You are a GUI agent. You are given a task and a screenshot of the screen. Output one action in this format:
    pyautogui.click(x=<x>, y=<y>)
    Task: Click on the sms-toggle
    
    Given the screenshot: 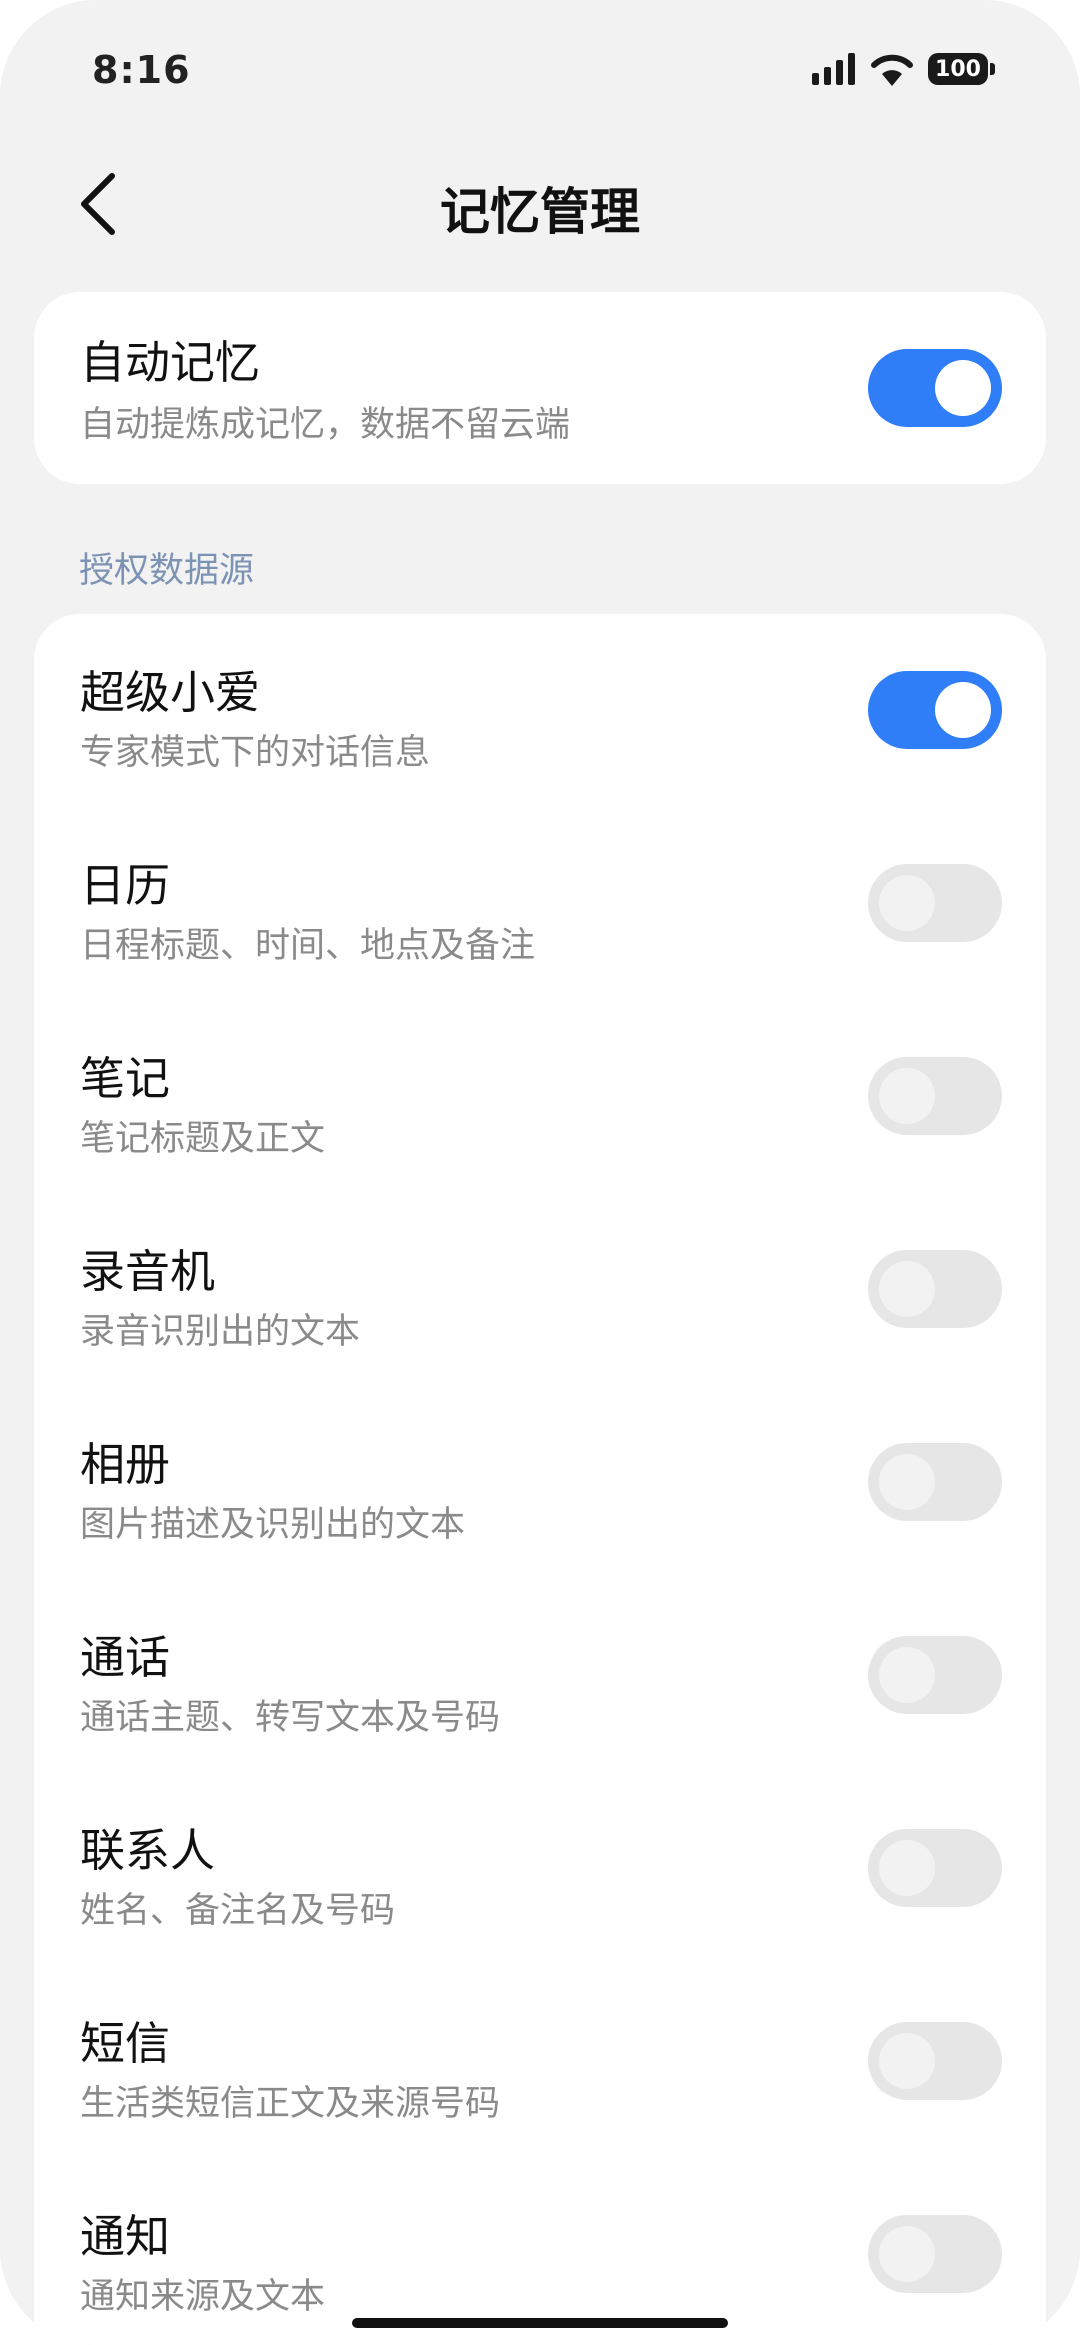 What is the action you would take?
    pyautogui.click(x=935, y=2061)
    